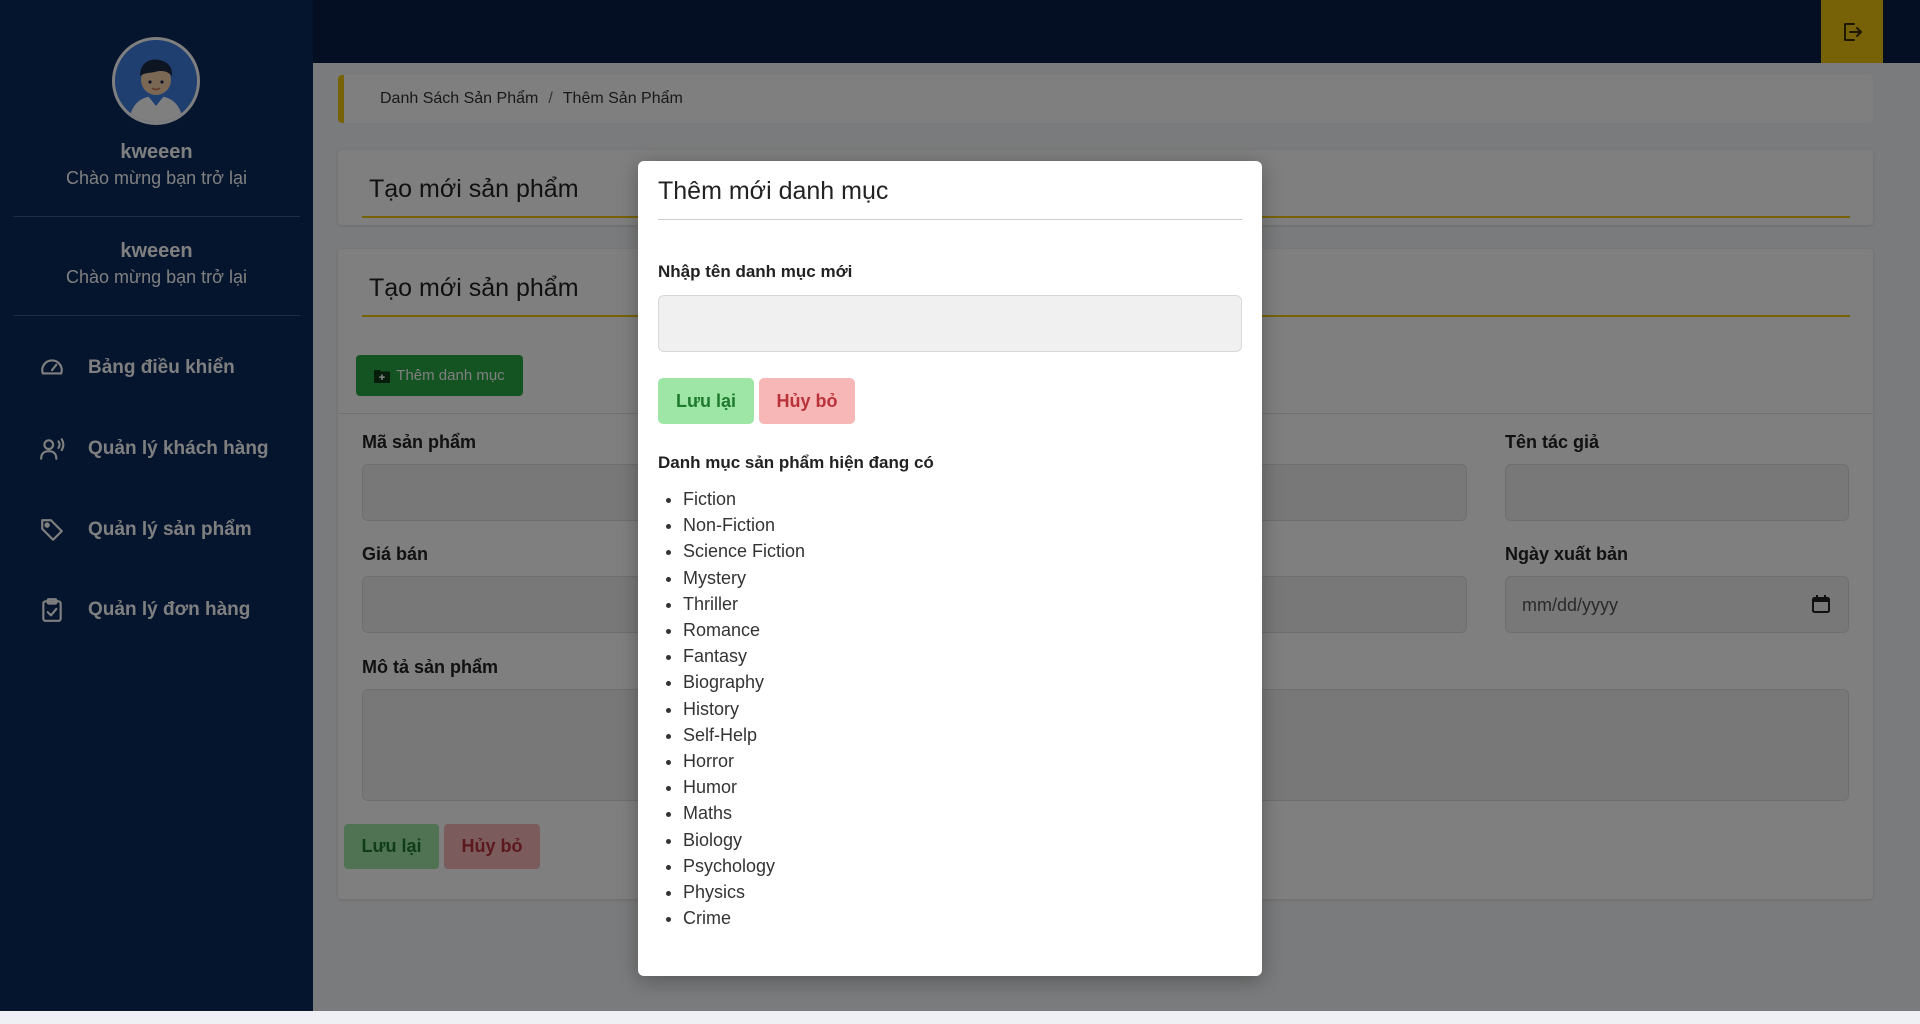 This screenshot has width=1920, height=1024. Describe the element at coordinates (744, 656) in the screenshot. I see `list-item: Fantasy` at that location.